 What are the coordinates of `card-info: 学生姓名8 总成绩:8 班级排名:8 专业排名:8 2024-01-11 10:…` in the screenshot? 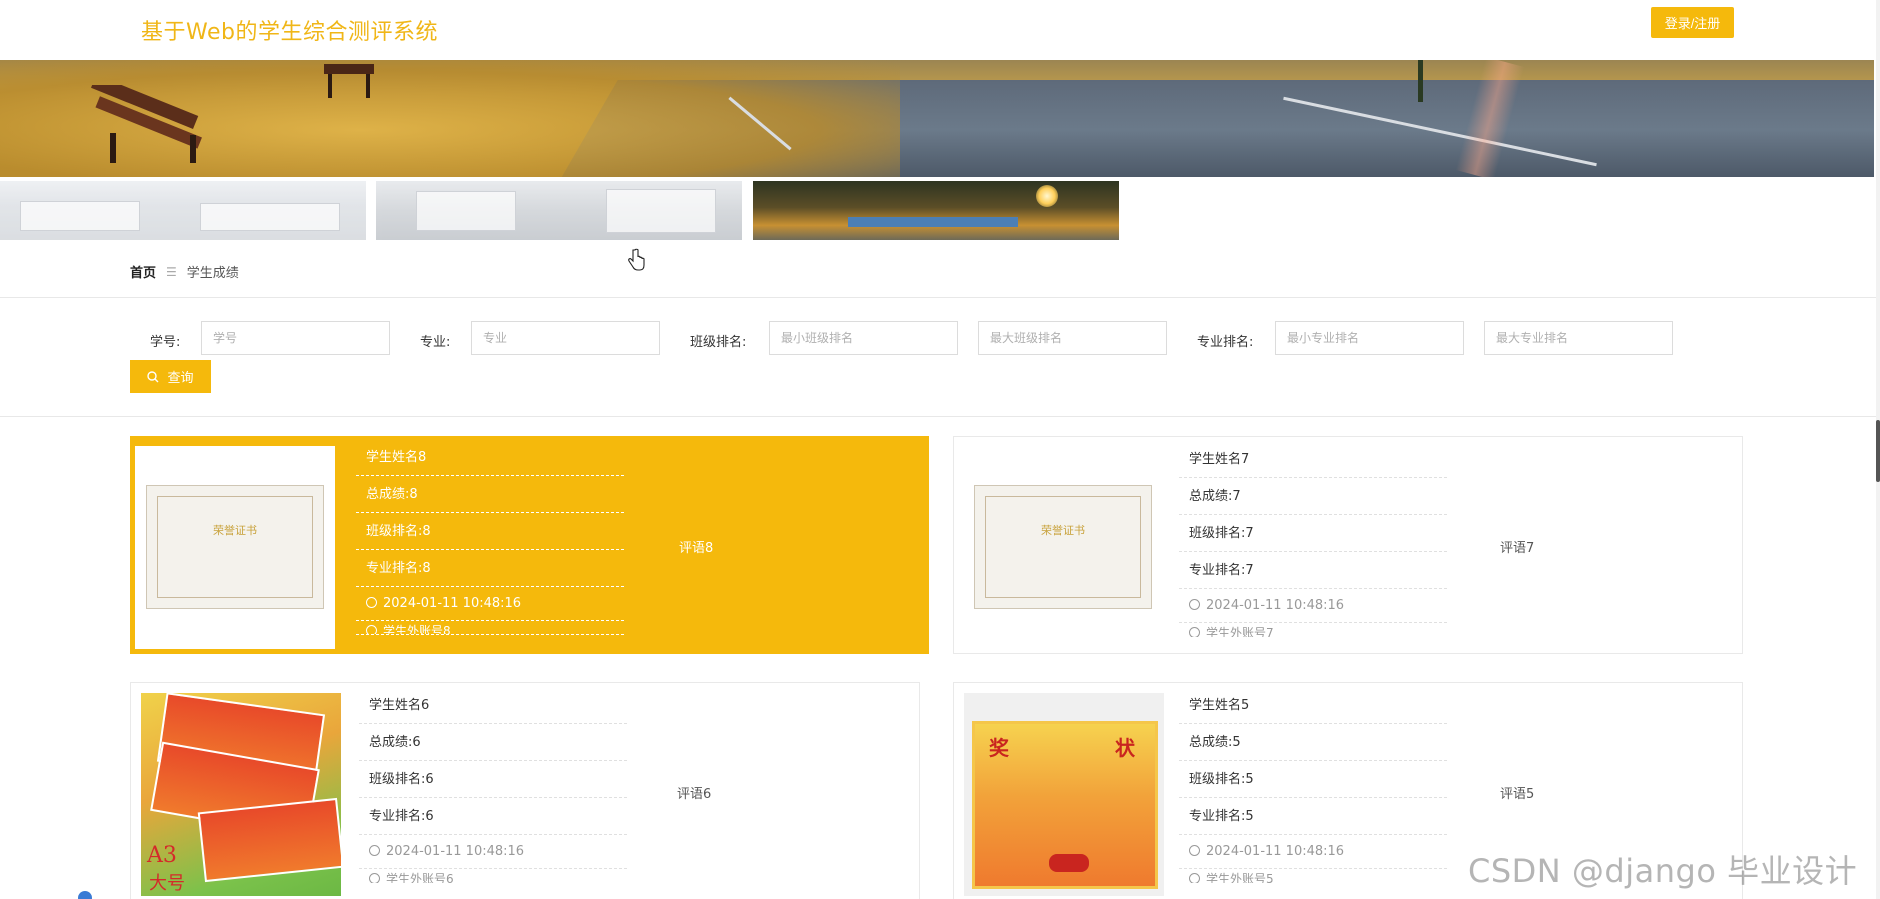 It's located at (490, 537).